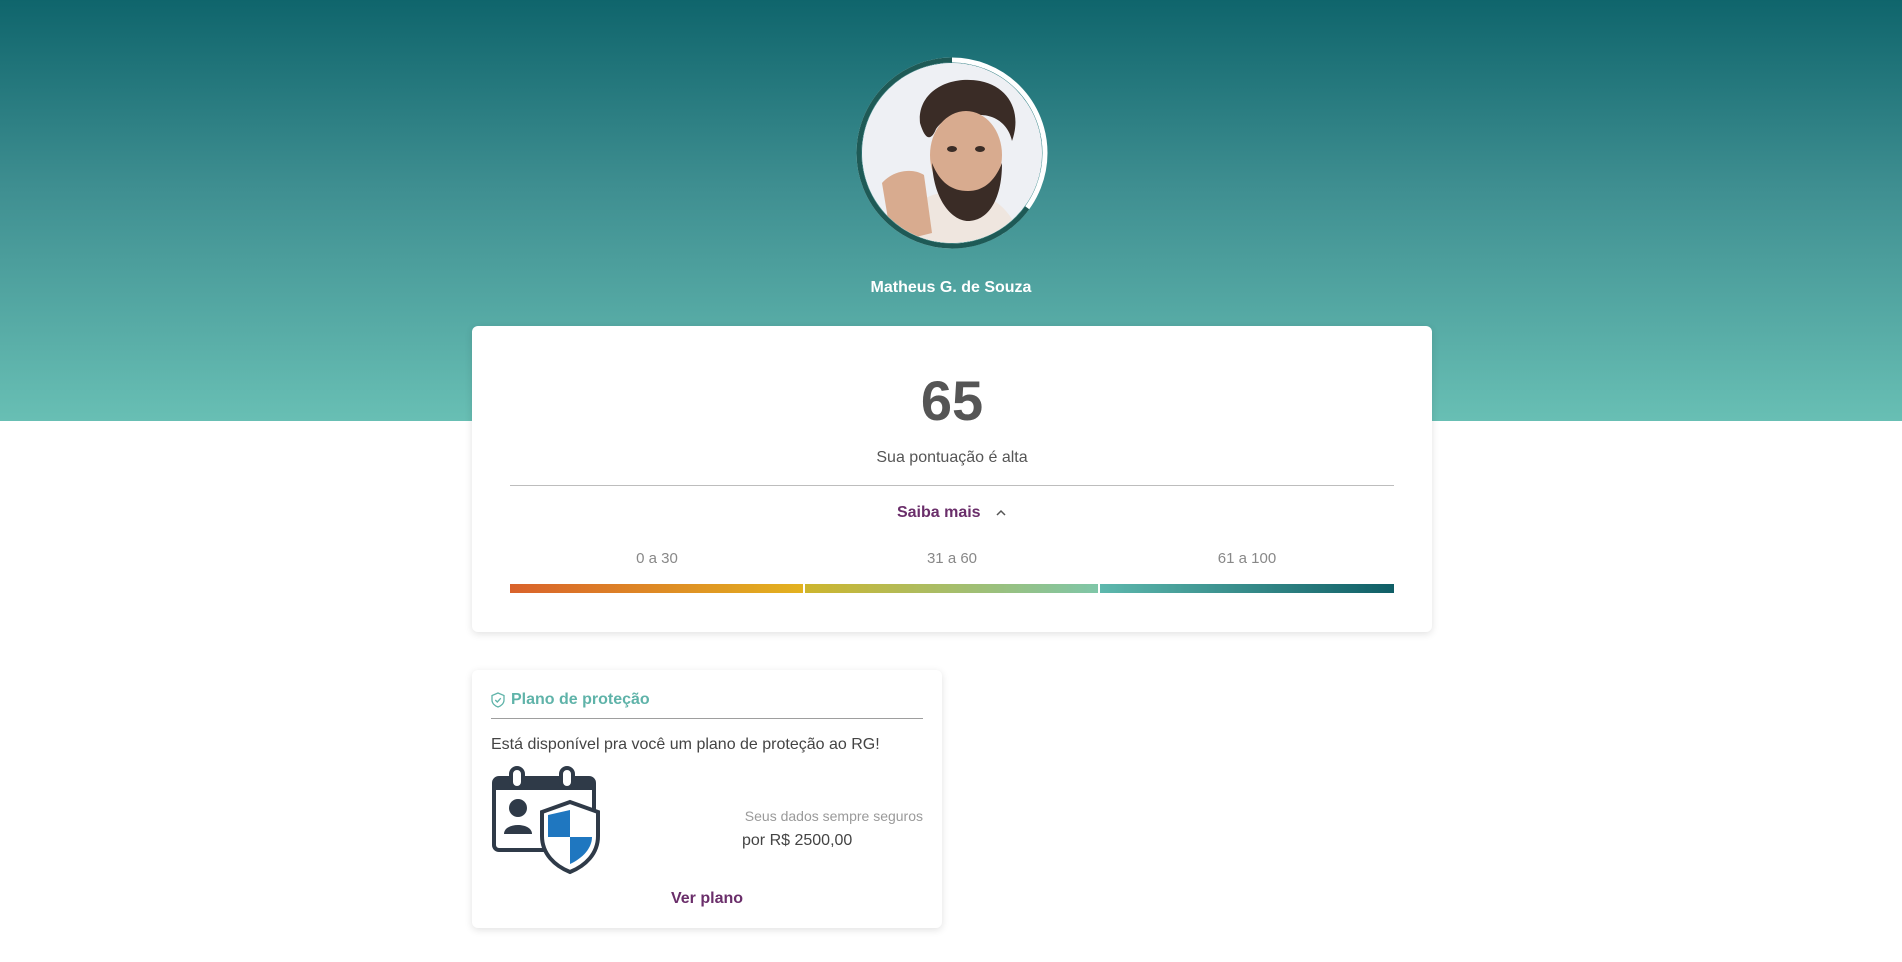 The height and width of the screenshot is (962, 1902). What do you see at coordinates (833, 816) in the screenshot?
I see `plan-note: Seus dados sempre seguros` at bounding box center [833, 816].